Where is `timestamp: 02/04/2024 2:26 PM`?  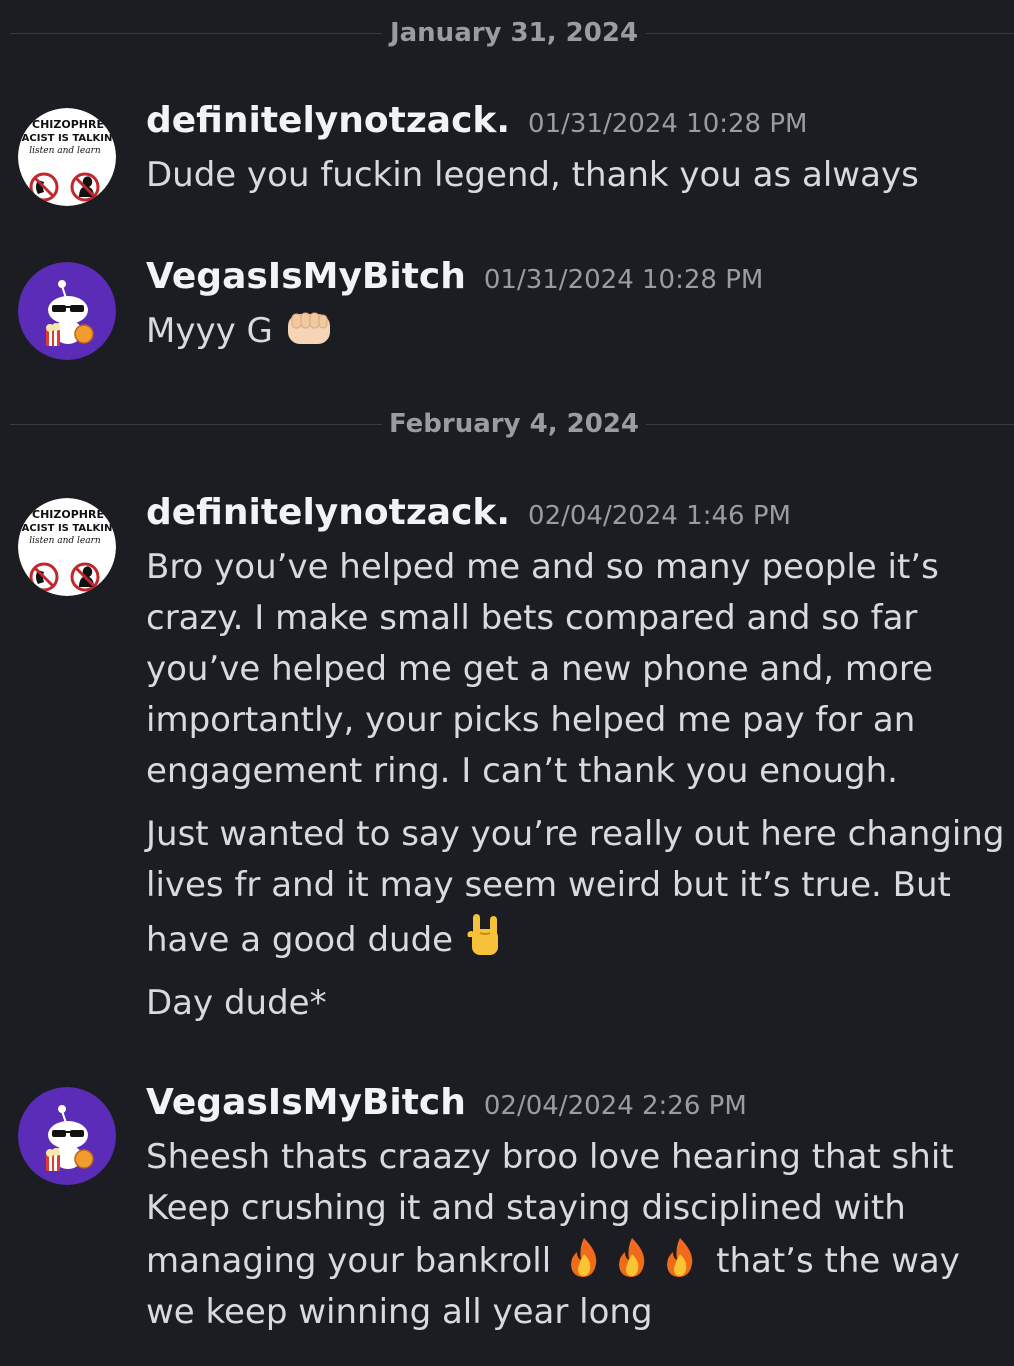 timestamp: 02/04/2024 2:26 PM is located at coordinates (615, 1106).